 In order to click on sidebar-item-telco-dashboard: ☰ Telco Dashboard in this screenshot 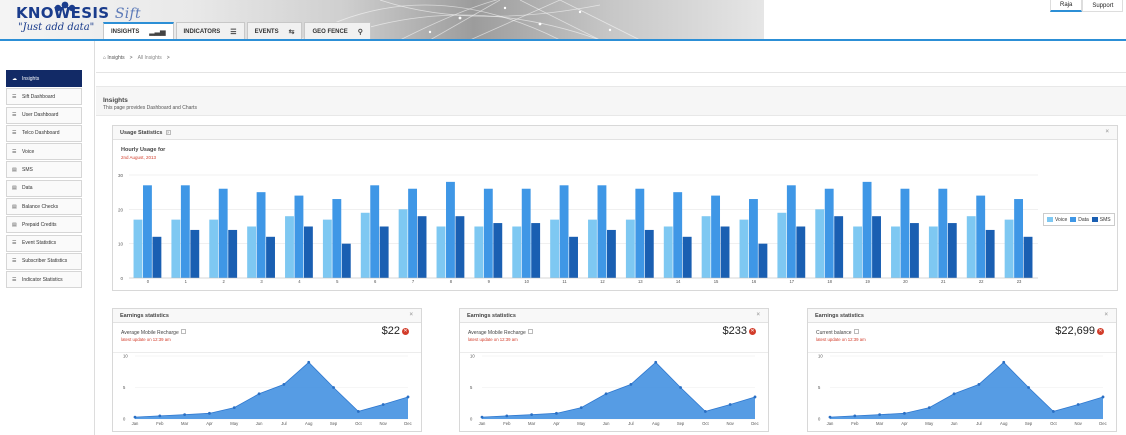, I will do `click(44, 133)`.